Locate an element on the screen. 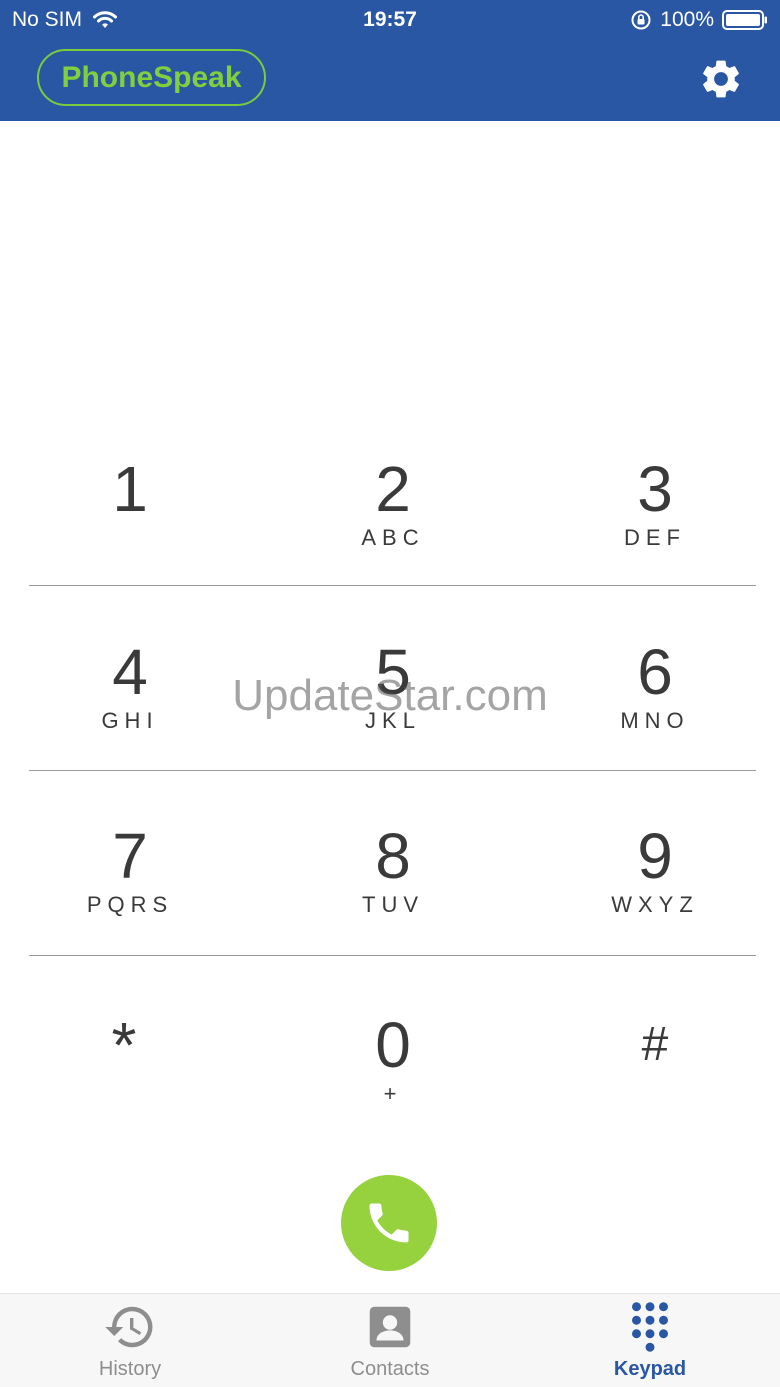 This screenshot has width=780, height=1387. tab-contacts: Contacts is located at coordinates (390, 1340).